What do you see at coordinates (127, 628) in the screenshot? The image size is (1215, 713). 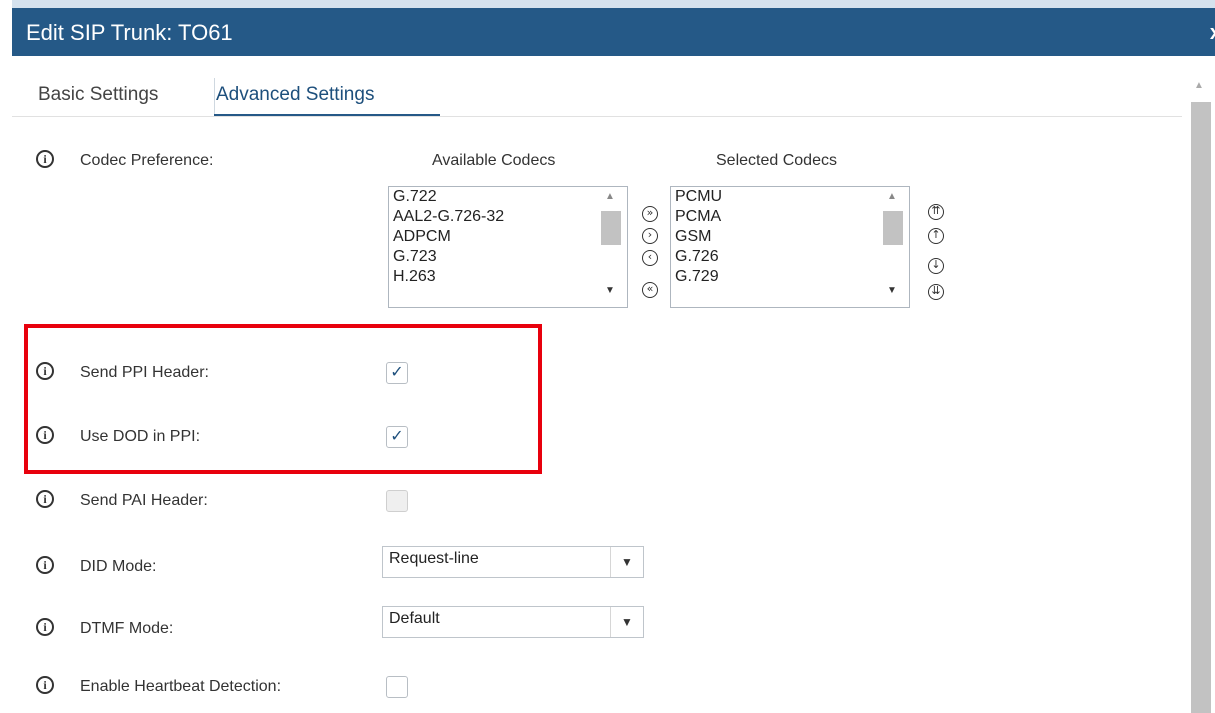 I see `dtmf-mode-label: DTMF Mode:` at bounding box center [127, 628].